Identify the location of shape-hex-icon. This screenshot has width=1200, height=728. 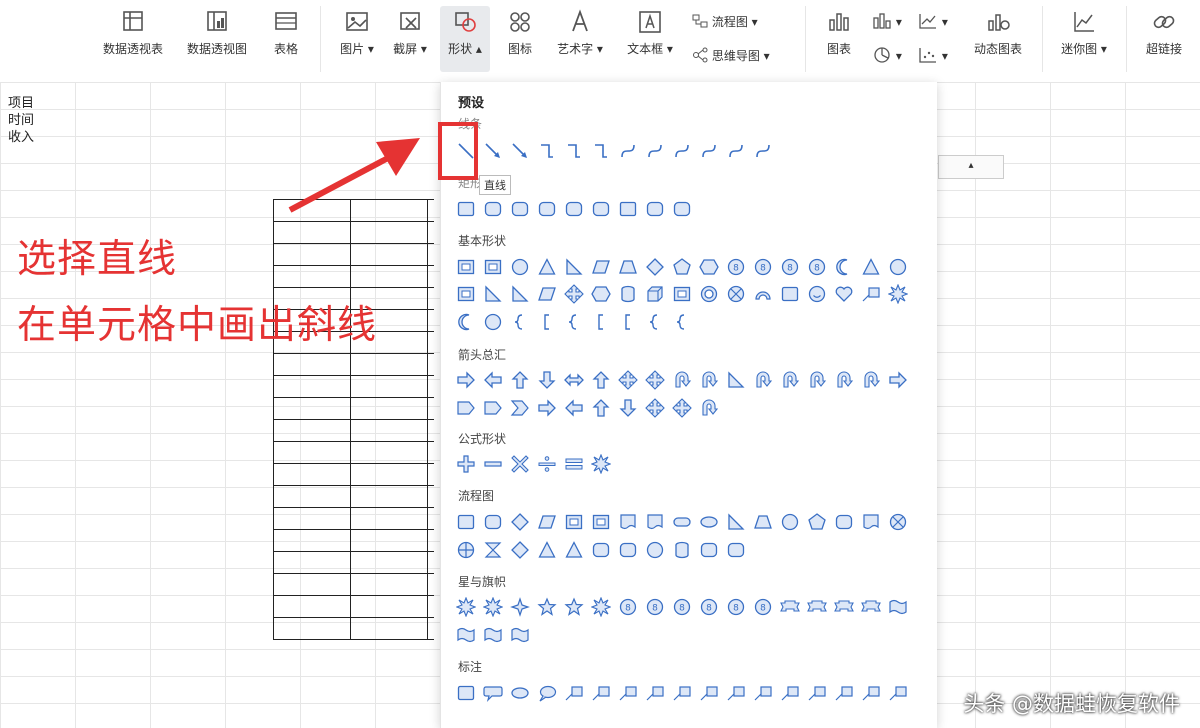
(709, 267).